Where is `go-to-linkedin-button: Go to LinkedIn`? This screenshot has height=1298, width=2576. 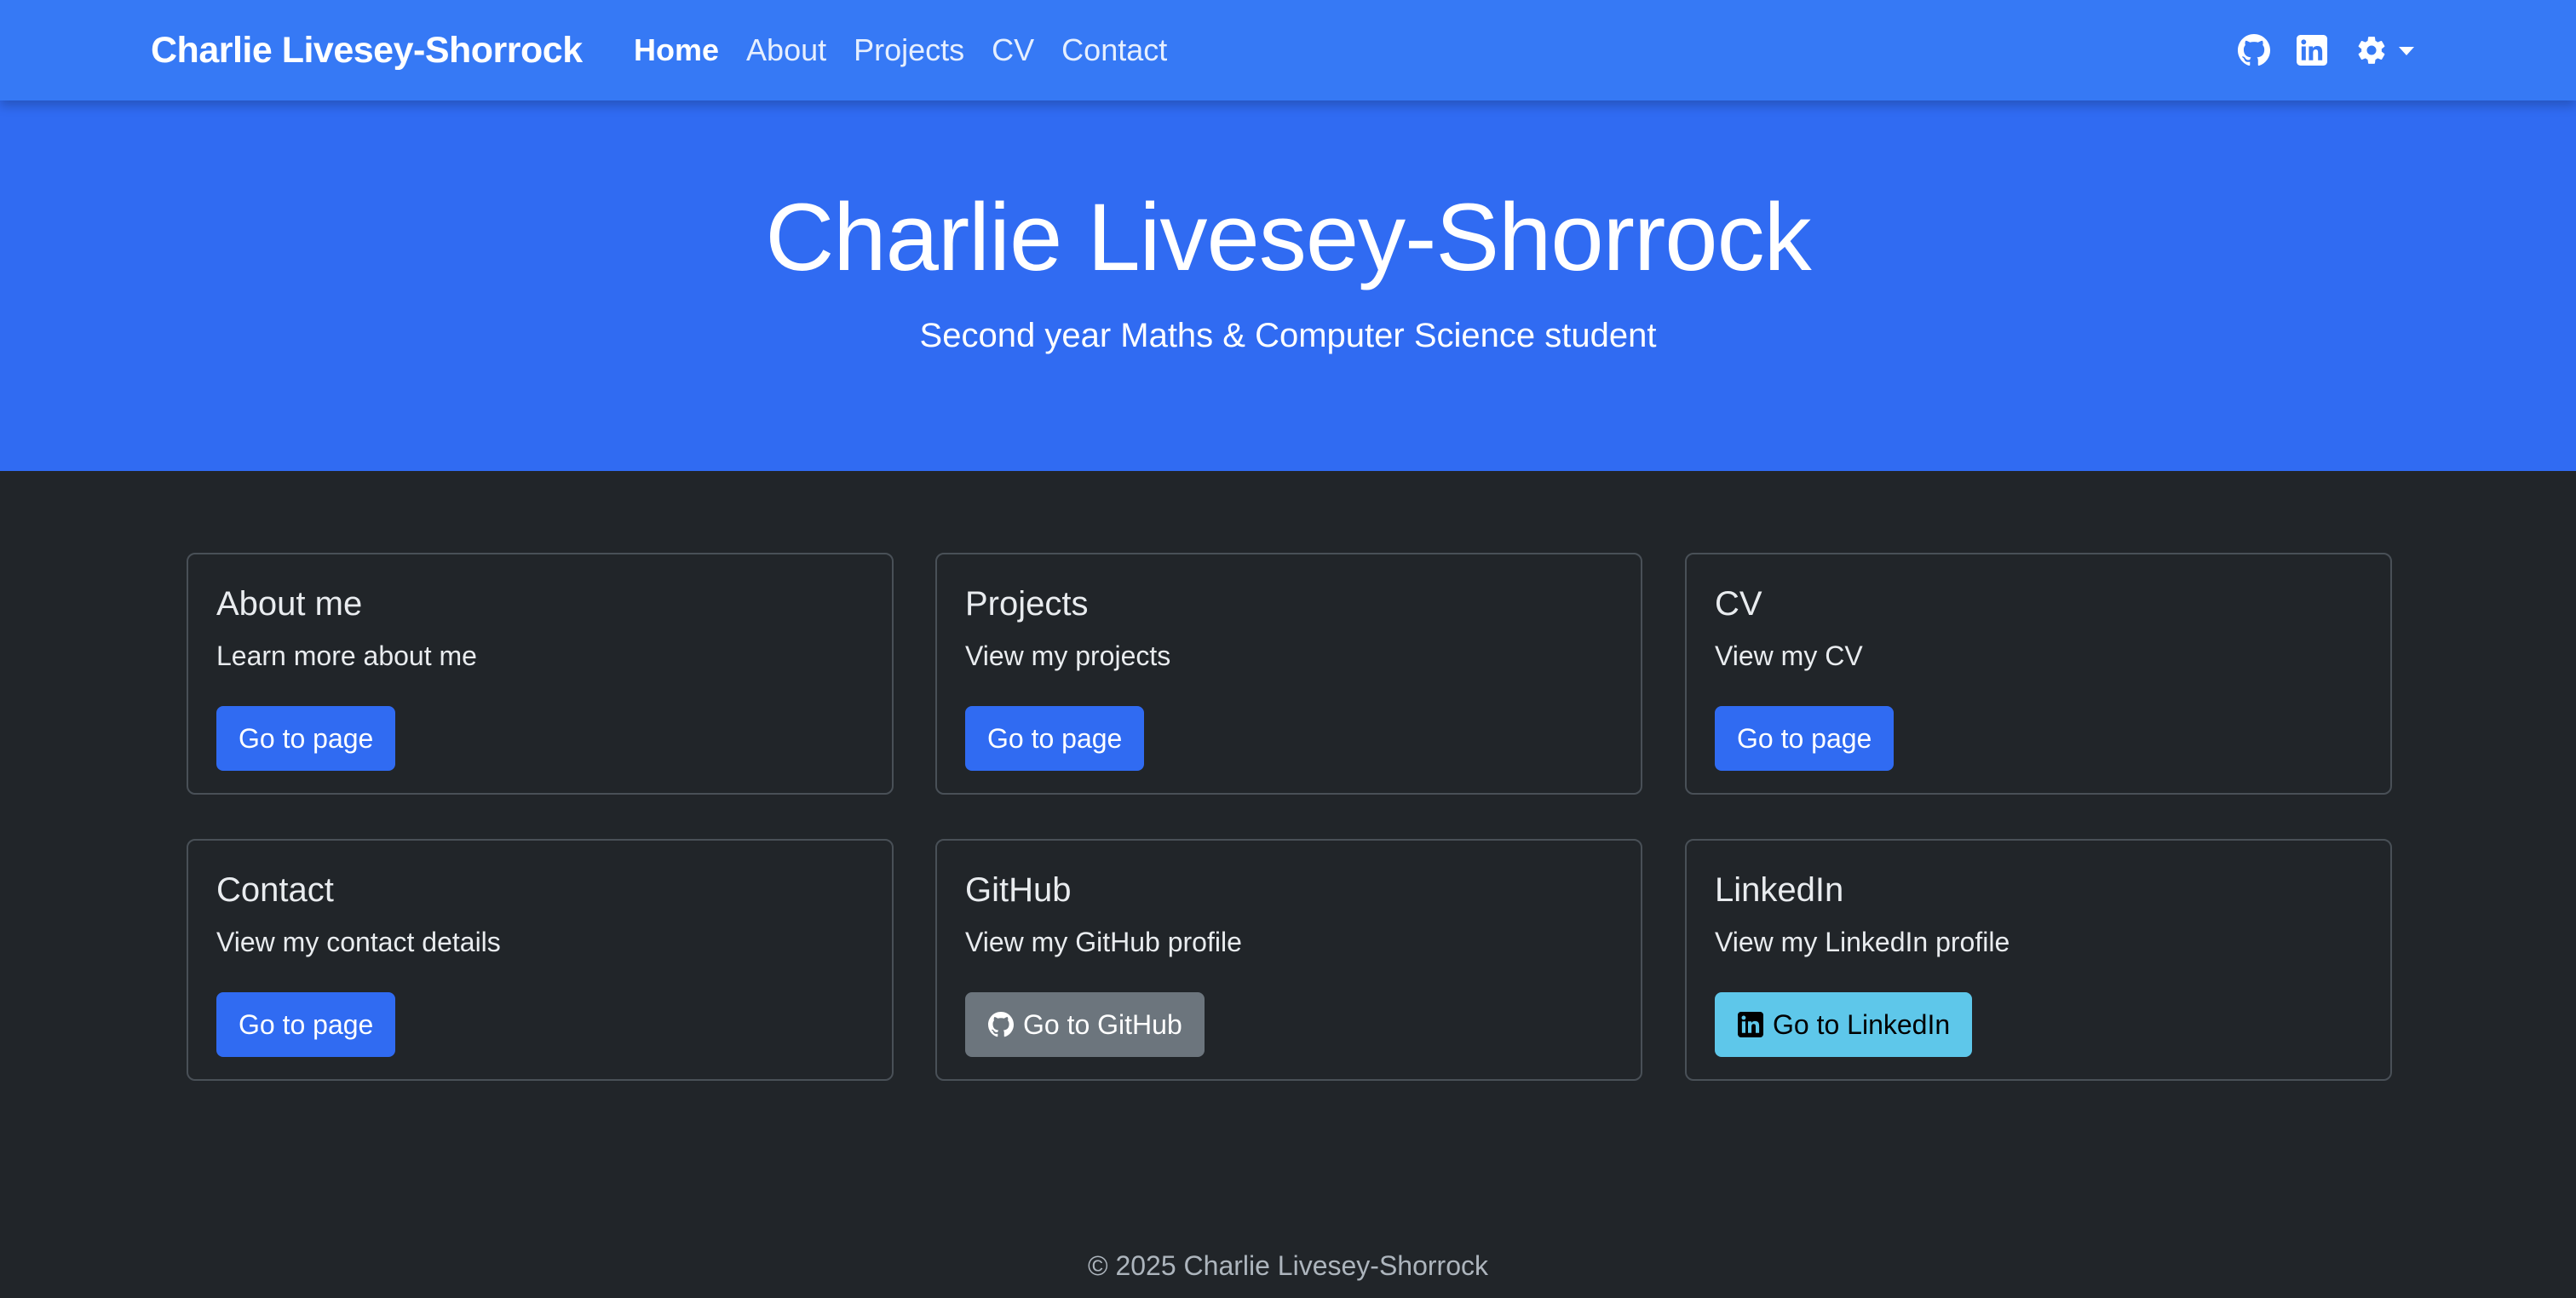 go-to-linkedin-button: Go to LinkedIn is located at coordinates (1844, 1024).